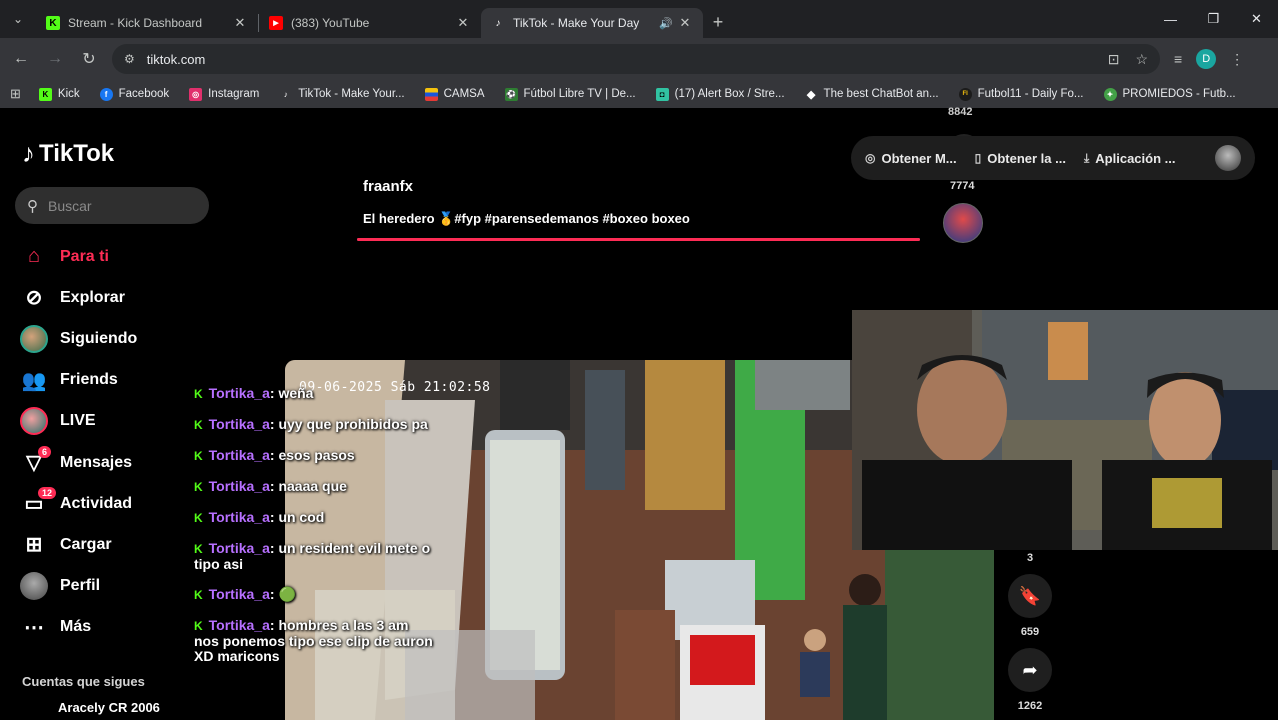 The image size is (1278, 720). I want to click on sidebar-item-perfil: Perfil, so click(78, 586).